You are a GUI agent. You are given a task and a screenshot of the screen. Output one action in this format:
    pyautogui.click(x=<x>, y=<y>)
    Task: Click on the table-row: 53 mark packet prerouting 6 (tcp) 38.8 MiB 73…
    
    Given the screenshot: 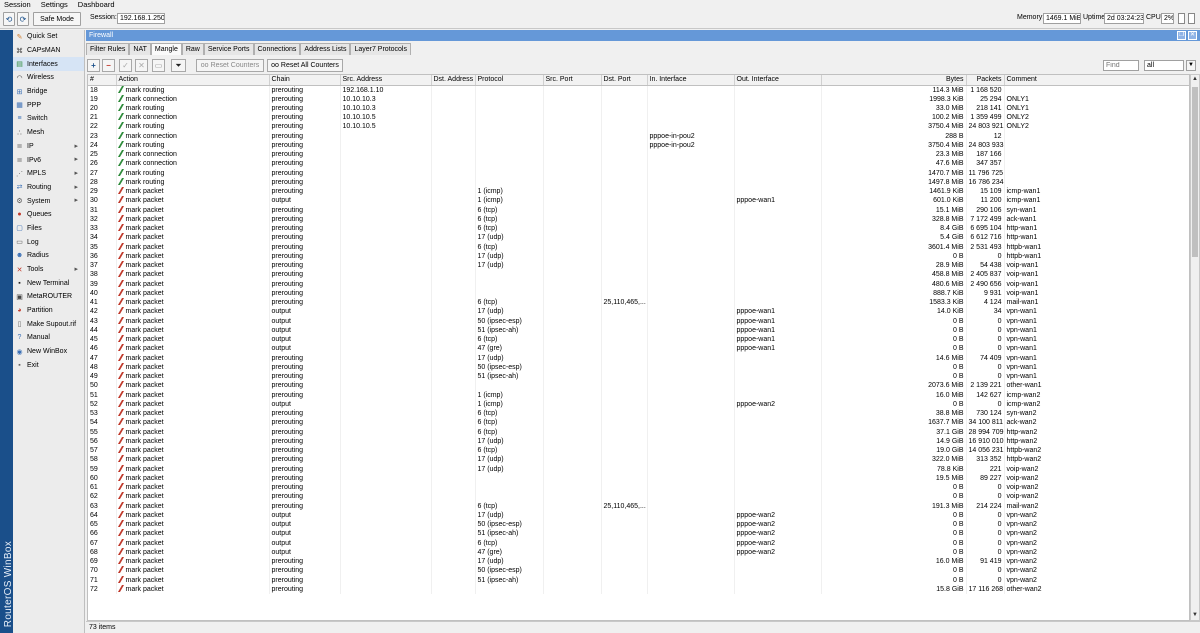 What is the action you would take?
    pyautogui.click(x=638, y=414)
    